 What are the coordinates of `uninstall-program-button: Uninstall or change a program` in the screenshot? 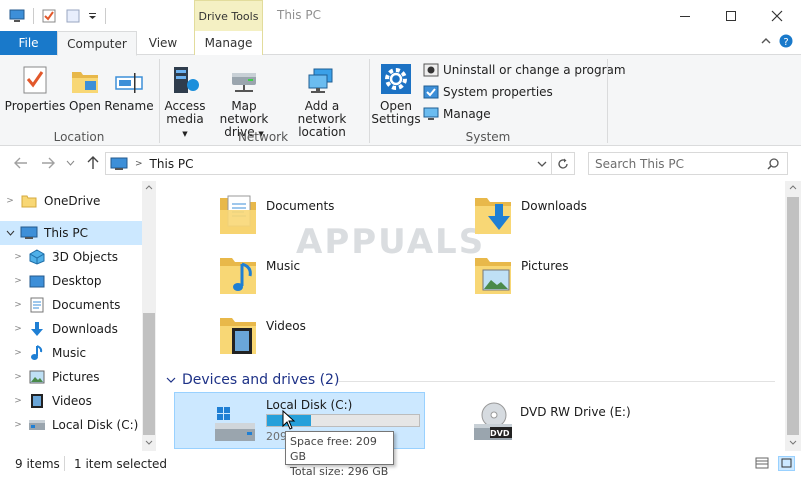 It's located at (524, 70).